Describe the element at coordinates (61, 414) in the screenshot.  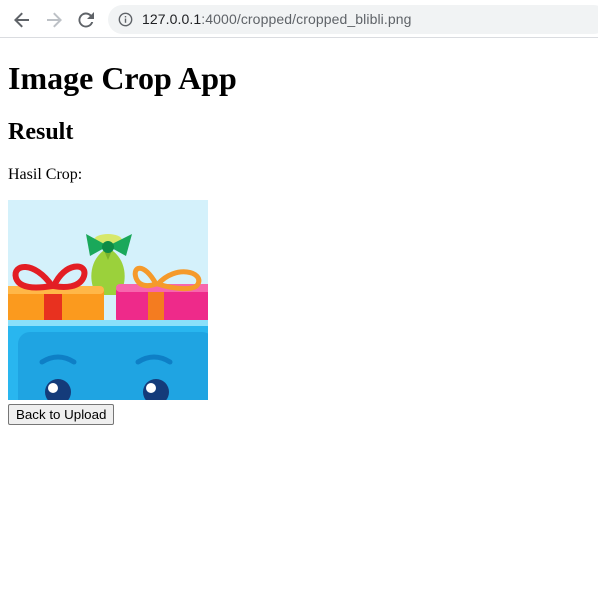
I see `back-to-upload-button: Back to Upload` at that location.